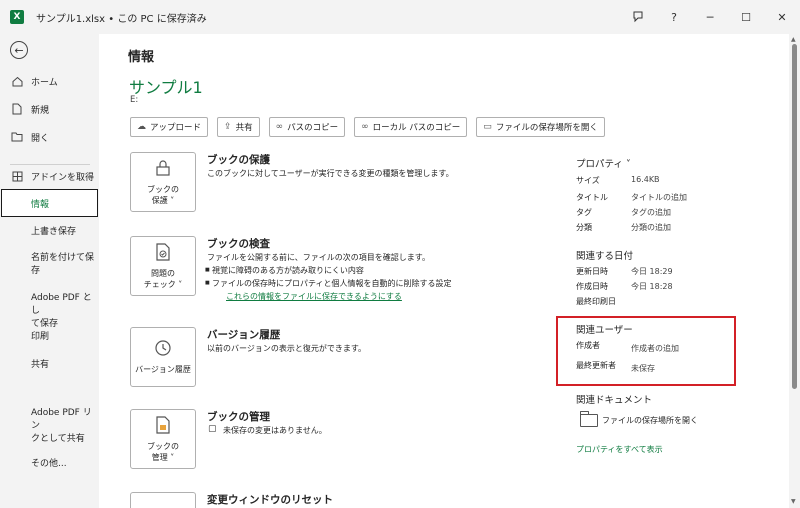 This screenshot has width=800, height=508. I want to click on copy-local-path-button: ∞ ローカル パスのコピー, so click(411, 127).